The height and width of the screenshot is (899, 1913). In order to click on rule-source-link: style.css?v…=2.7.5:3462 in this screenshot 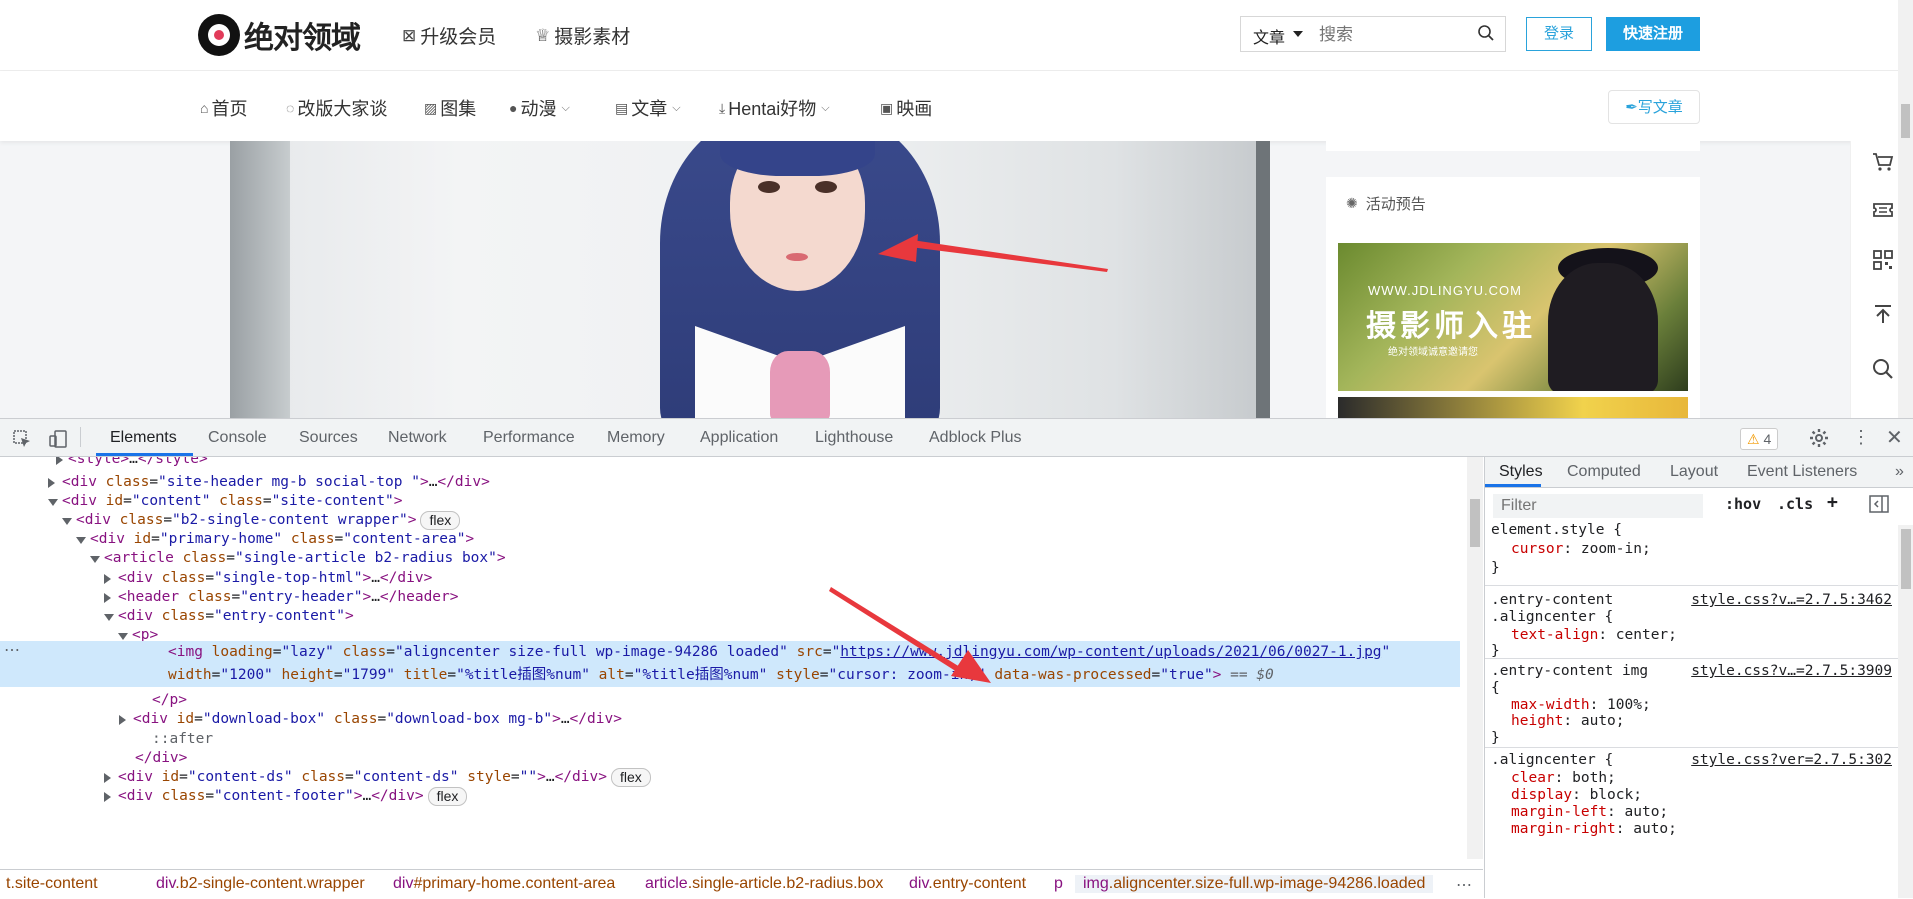, I will do `click(1791, 600)`.